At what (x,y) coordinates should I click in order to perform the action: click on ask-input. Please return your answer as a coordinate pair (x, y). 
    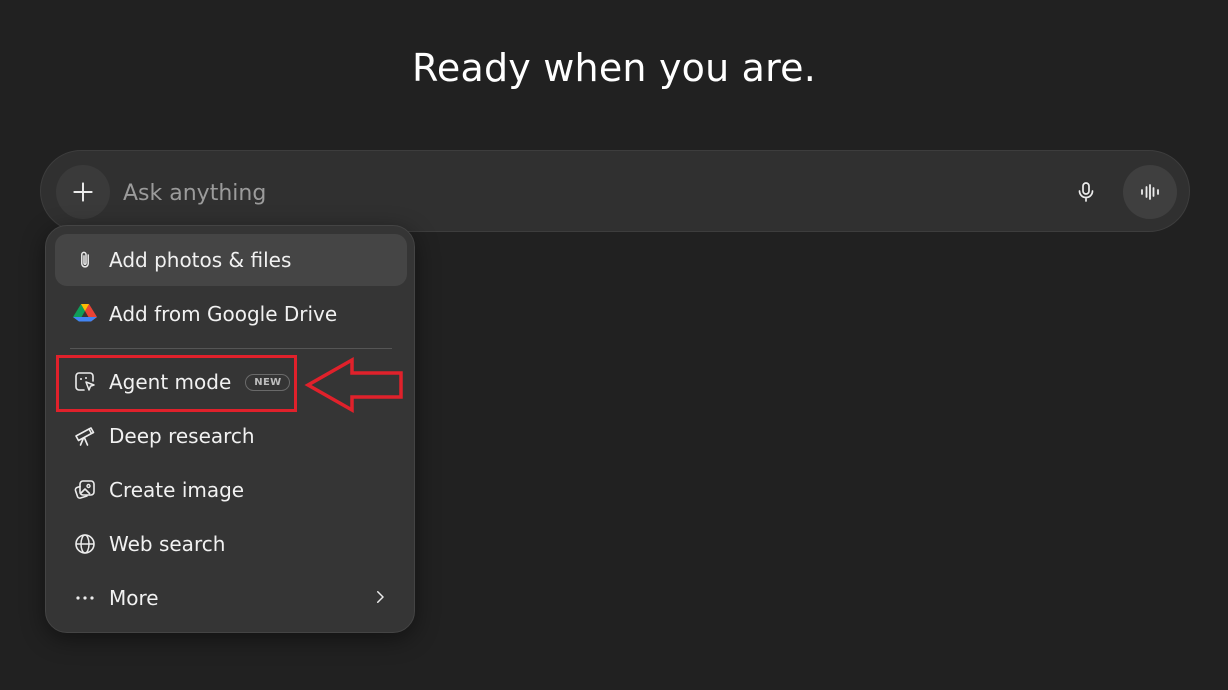
    Looking at the image, I should click on (573, 193).